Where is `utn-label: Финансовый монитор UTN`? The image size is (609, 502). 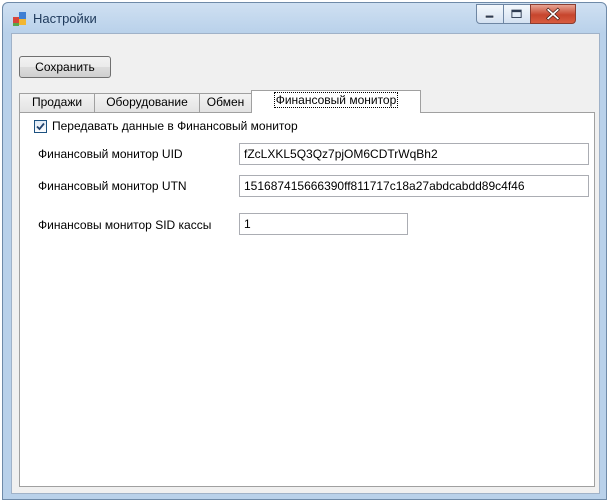
utn-label: Финансовый монитор UTN is located at coordinates (112, 186).